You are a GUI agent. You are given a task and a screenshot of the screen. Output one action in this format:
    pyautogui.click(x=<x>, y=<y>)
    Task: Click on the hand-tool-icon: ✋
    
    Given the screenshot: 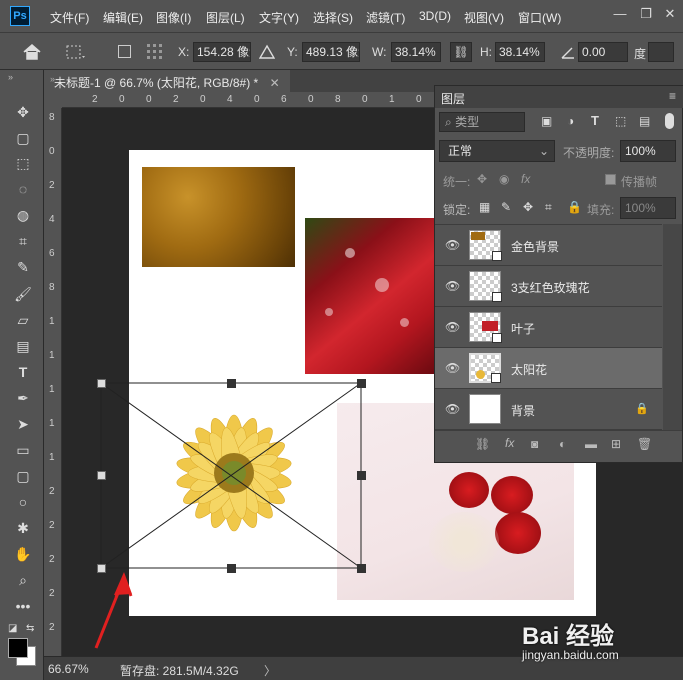 What is the action you would take?
    pyautogui.click(x=23, y=554)
    